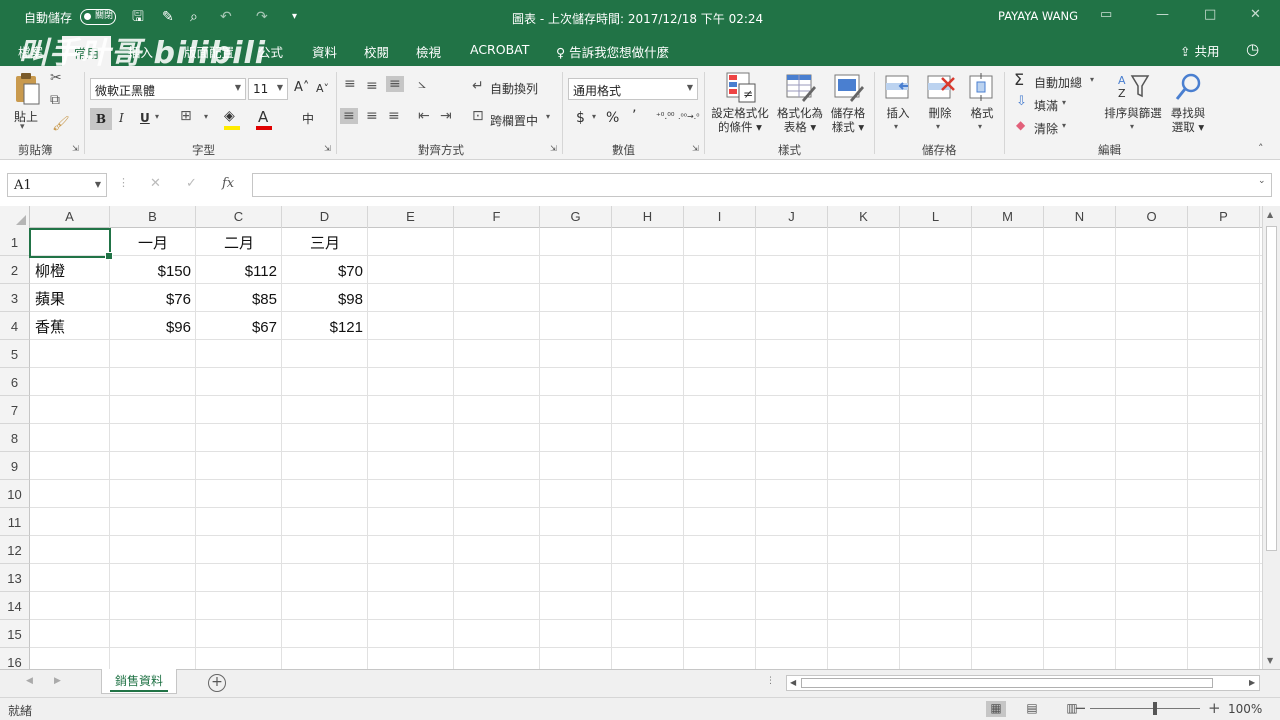  Describe the element at coordinates (1064, 125) in the screenshot. I see `clear-dropdown-icon: ▾` at that location.